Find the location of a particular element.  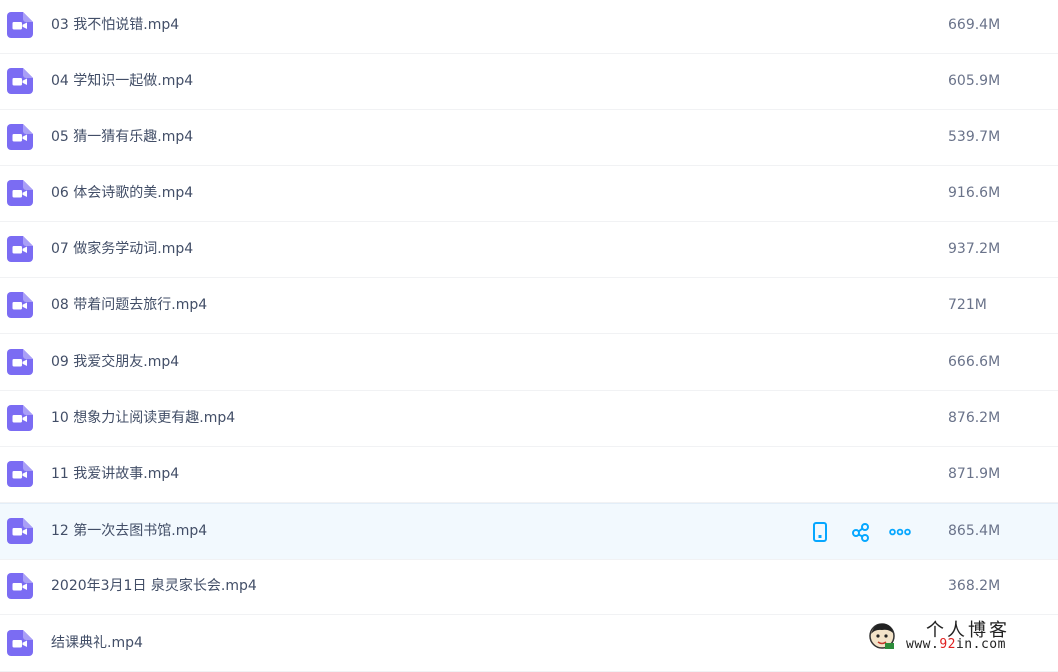

file-size: 916.6M is located at coordinates (974, 193).